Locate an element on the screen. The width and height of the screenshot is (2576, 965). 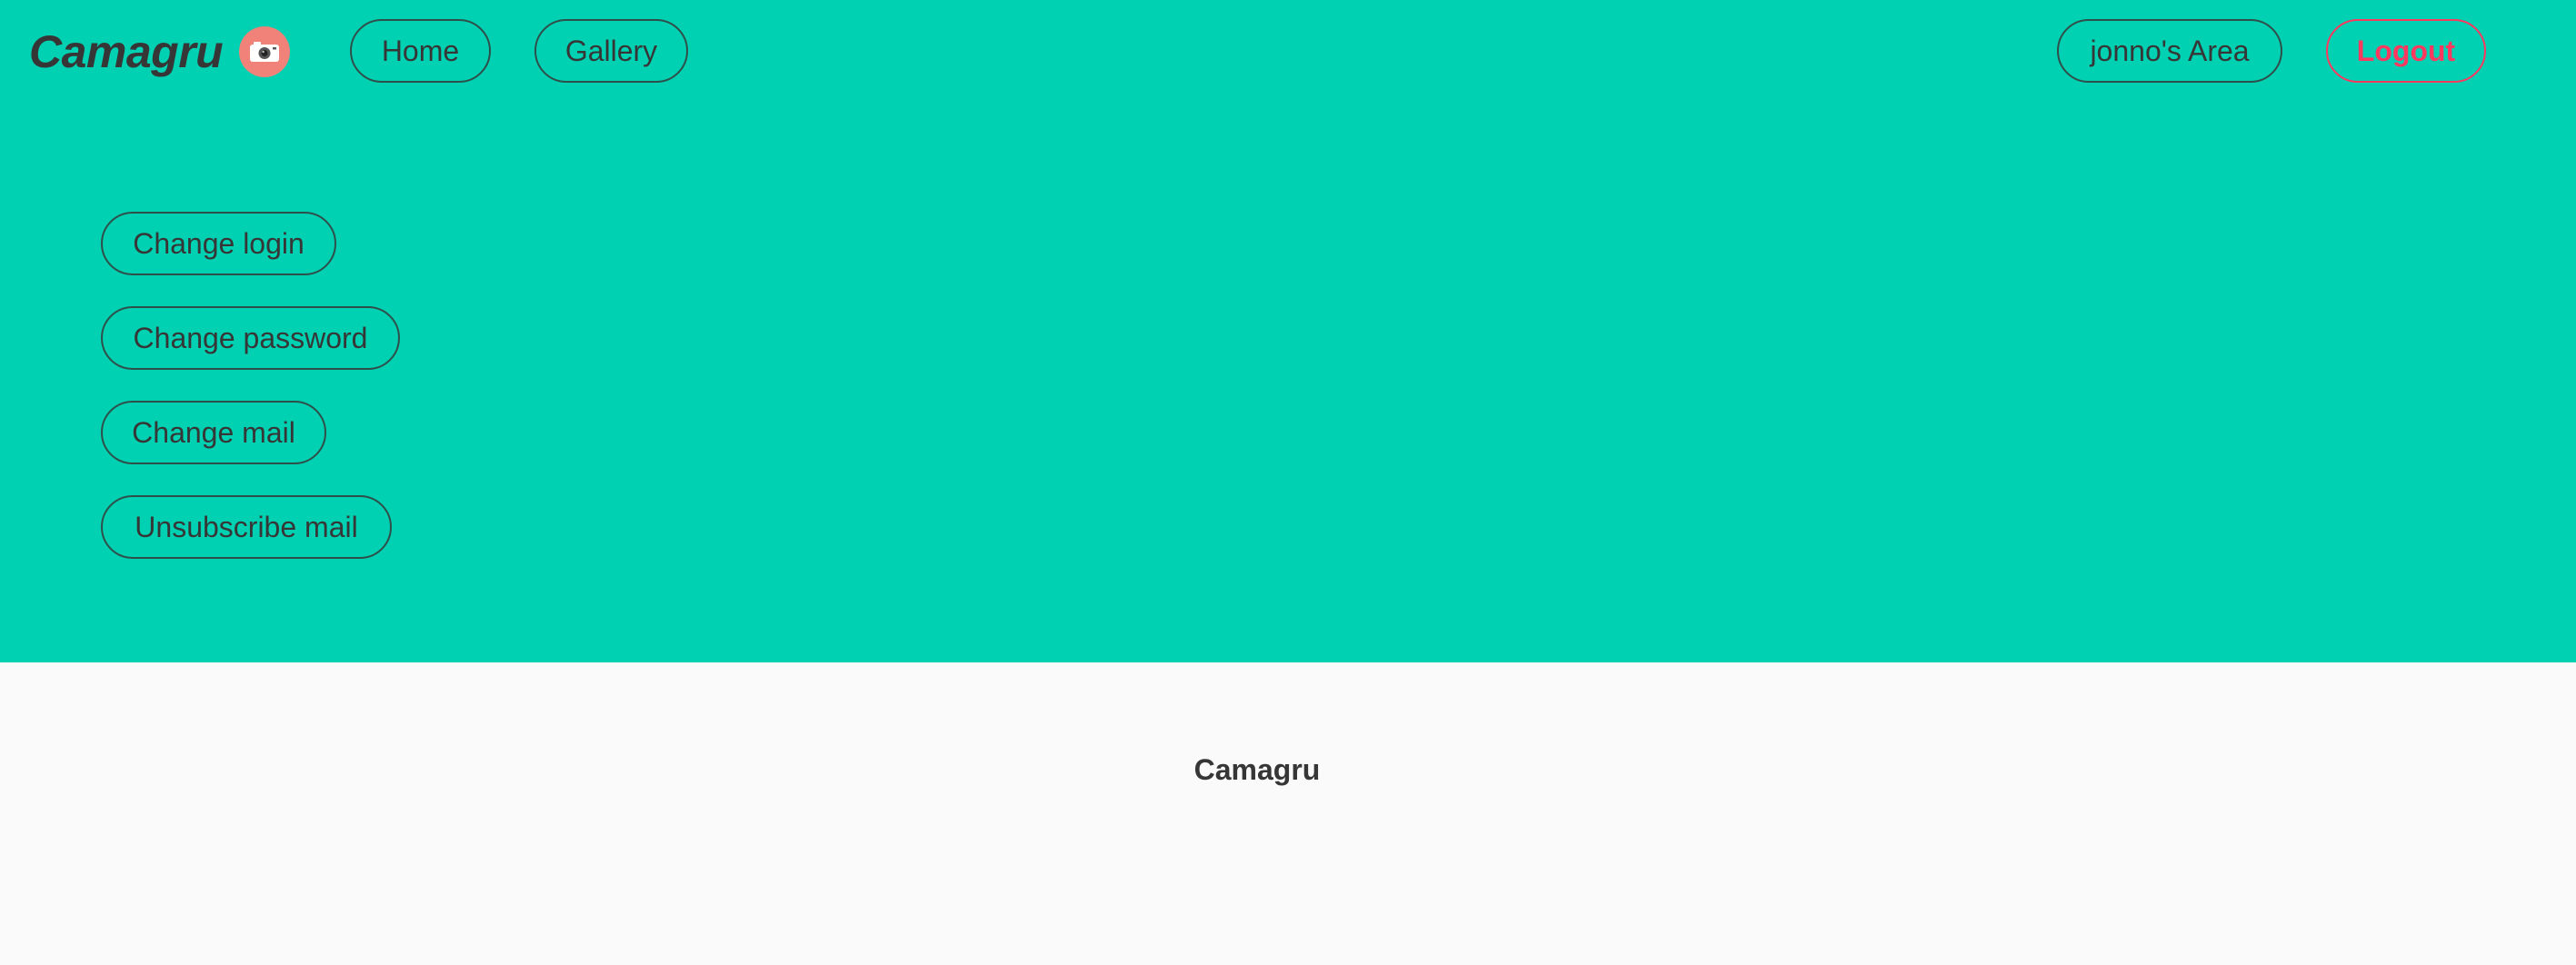
brand: Camagru is located at coordinates (160, 52).